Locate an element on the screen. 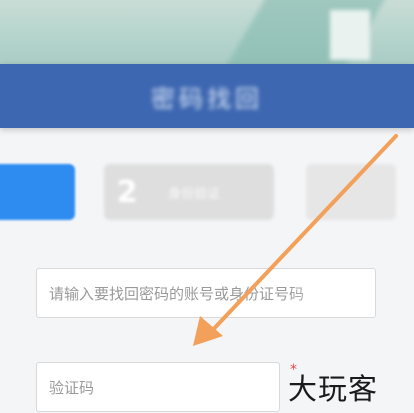 The width and height of the screenshot is (414, 413). code-placeholder: 验证码 is located at coordinates (72, 387).